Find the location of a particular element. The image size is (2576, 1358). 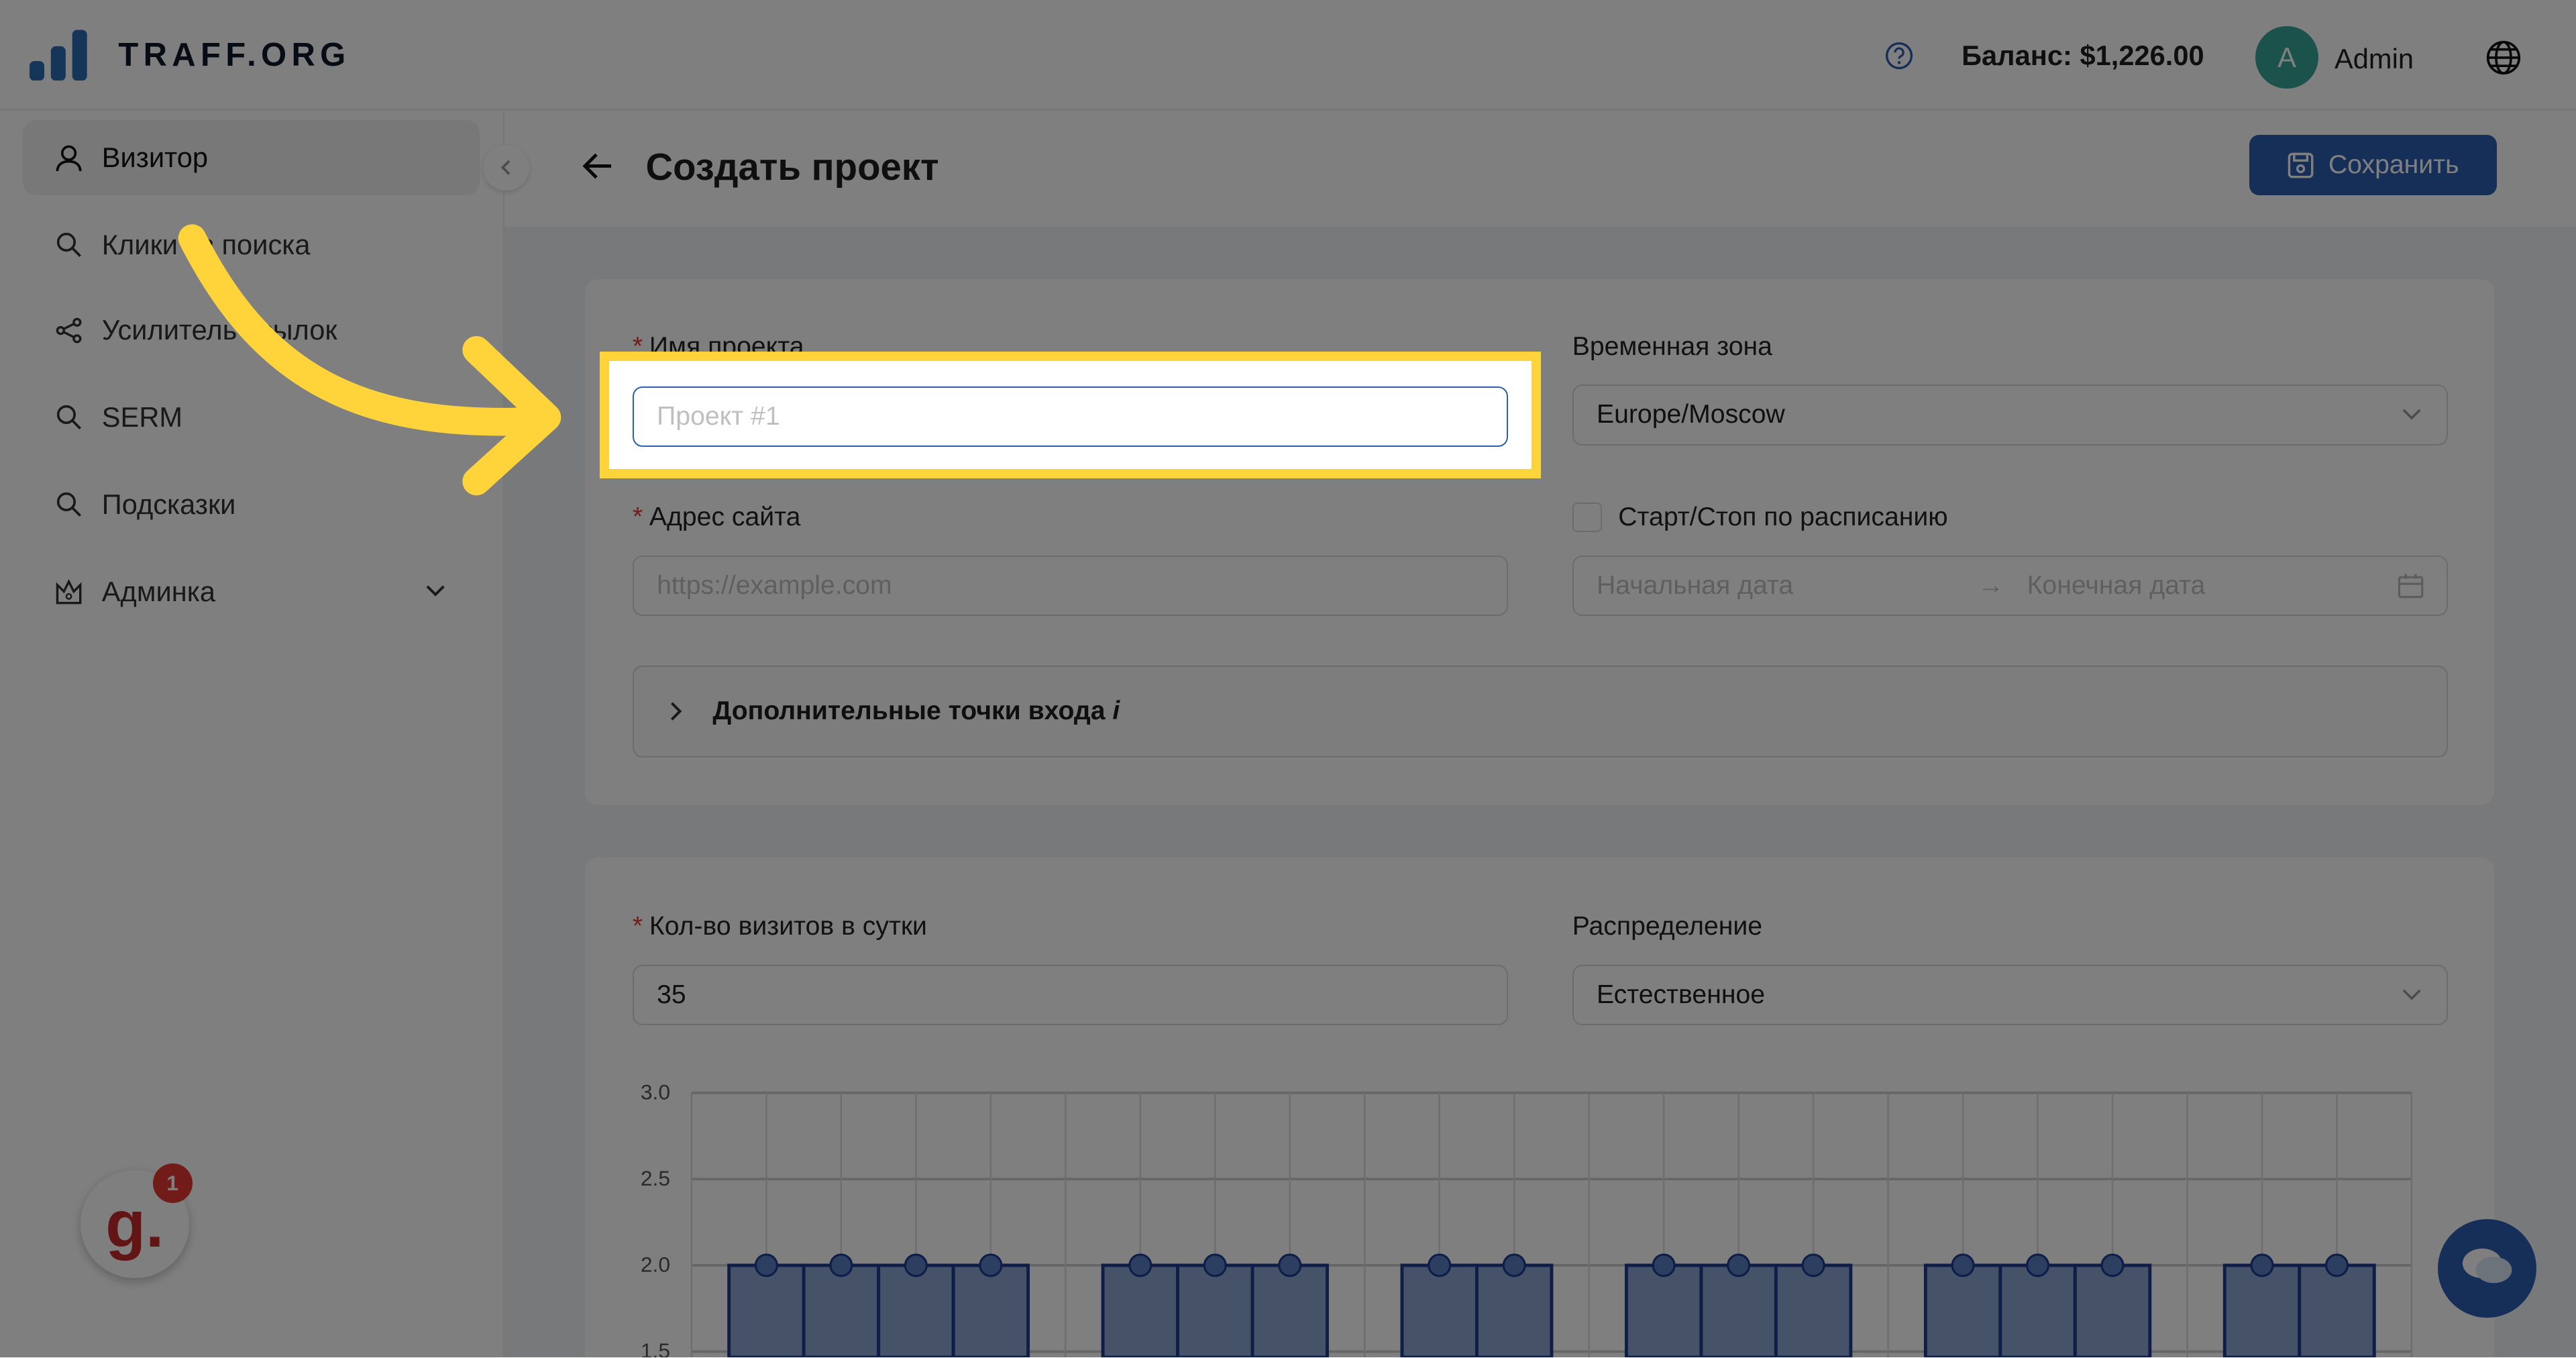

project-name-placeholder: Проект #1 is located at coordinates (718, 416).